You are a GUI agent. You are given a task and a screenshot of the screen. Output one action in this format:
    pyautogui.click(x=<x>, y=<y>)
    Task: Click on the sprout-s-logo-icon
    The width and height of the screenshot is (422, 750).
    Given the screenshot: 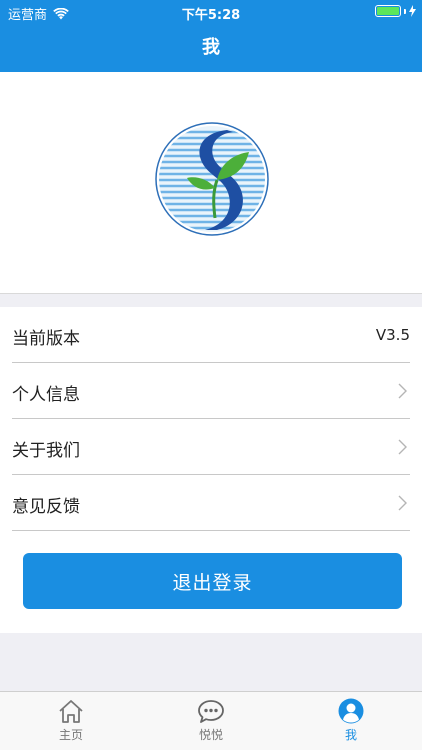 What is the action you would take?
    pyautogui.click(x=212, y=179)
    